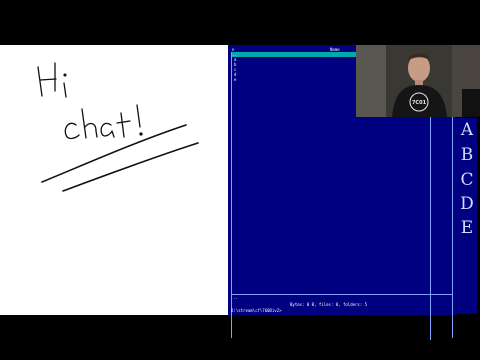 The image size is (480, 360). What do you see at coordinates (467, 155) in the screenshot?
I see `letter-b: B` at bounding box center [467, 155].